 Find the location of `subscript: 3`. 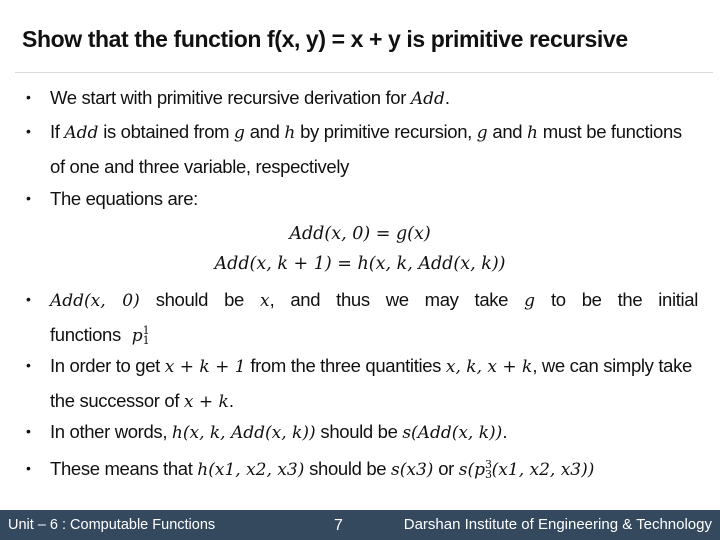

subscript: 3 is located at coordinates (488, 475).